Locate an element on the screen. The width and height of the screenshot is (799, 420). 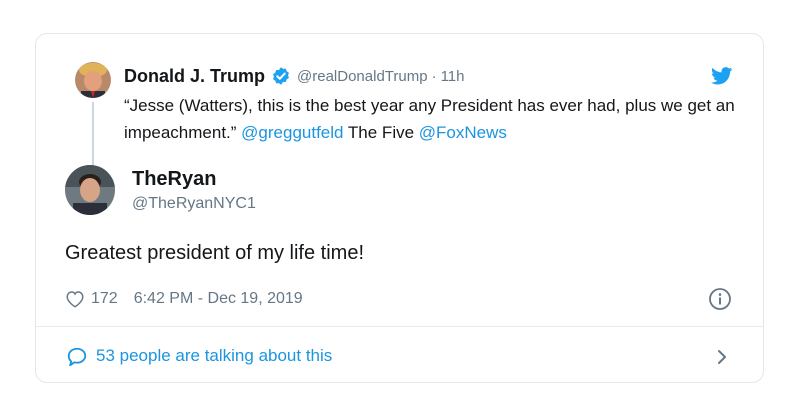
reply-author-name: TheRyan is located at coordinates (174, 179).